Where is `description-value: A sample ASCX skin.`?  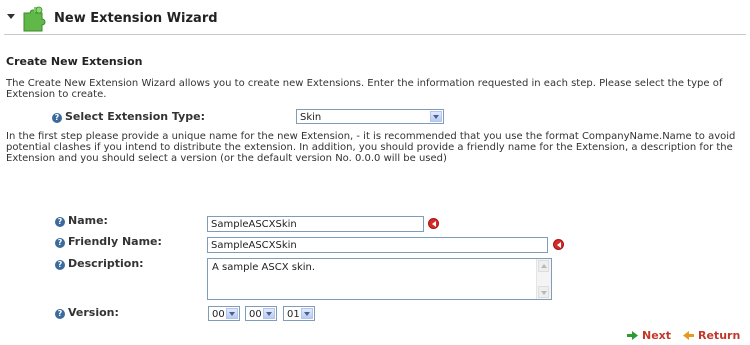 description-value: A sample ASCX skin. is located at coordinates (264, 267).